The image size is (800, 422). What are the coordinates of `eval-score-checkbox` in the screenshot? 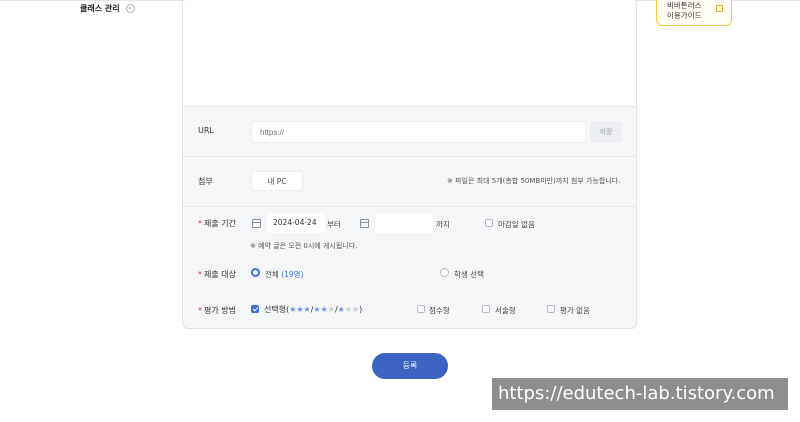 It's located at (421, 309).